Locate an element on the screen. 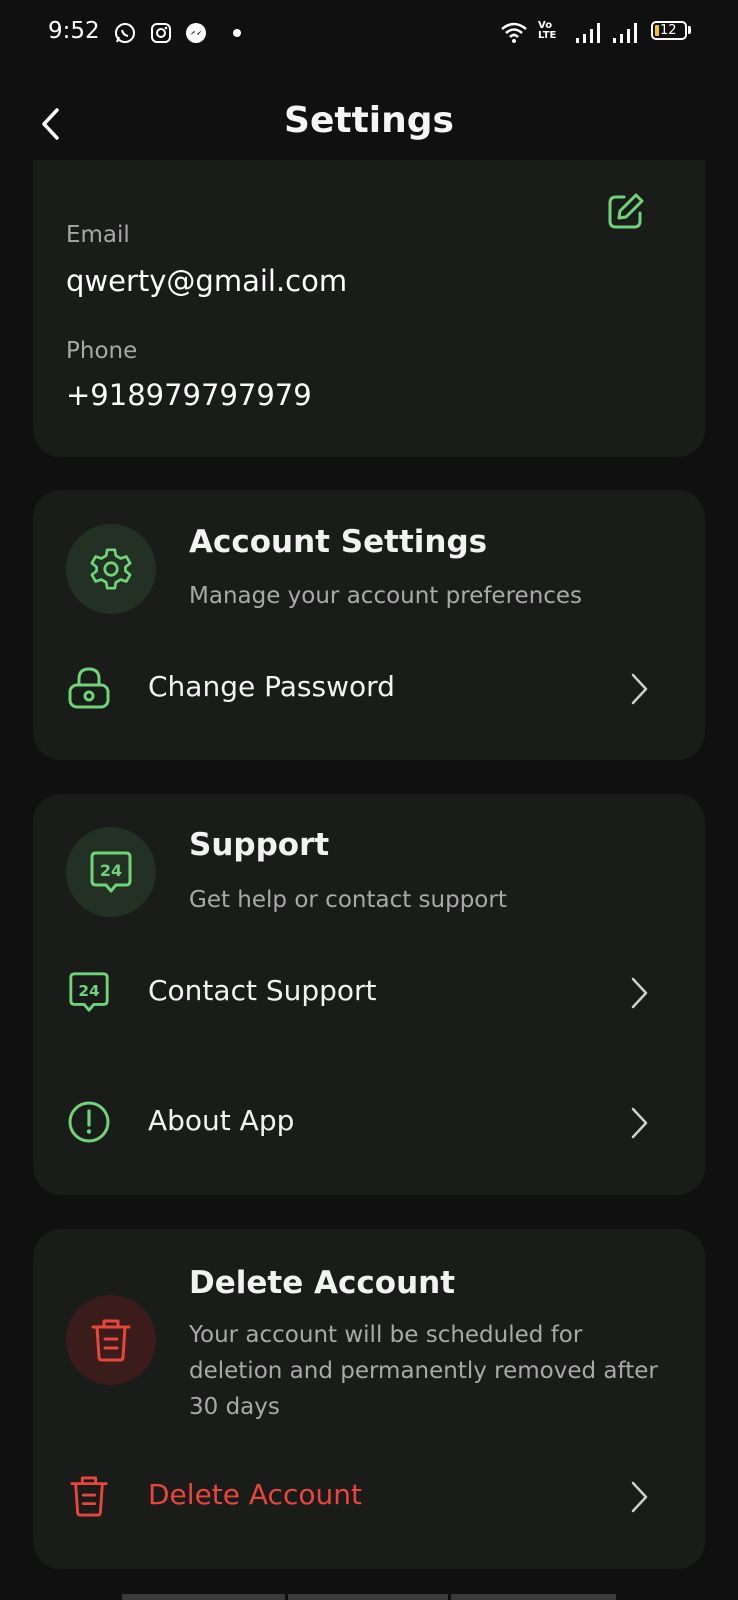 The width and height of the screenshot is (738, 1600). edit-profile-button is located at coordinates (626, 211).